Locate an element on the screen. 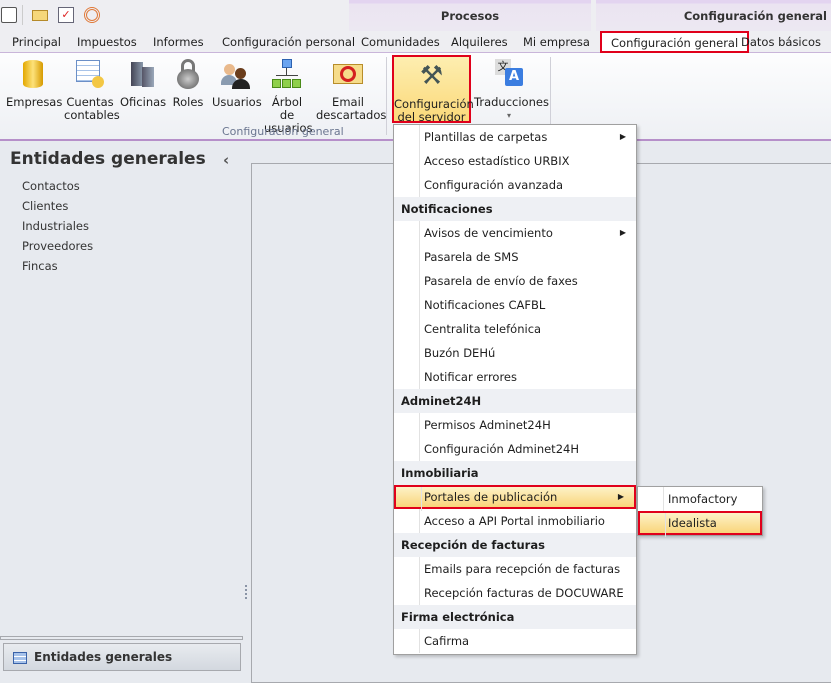 The width and height of the screenshot is (831, 683). menu-item: Portales de publicación ▶ is located at coordinates (515, 498).